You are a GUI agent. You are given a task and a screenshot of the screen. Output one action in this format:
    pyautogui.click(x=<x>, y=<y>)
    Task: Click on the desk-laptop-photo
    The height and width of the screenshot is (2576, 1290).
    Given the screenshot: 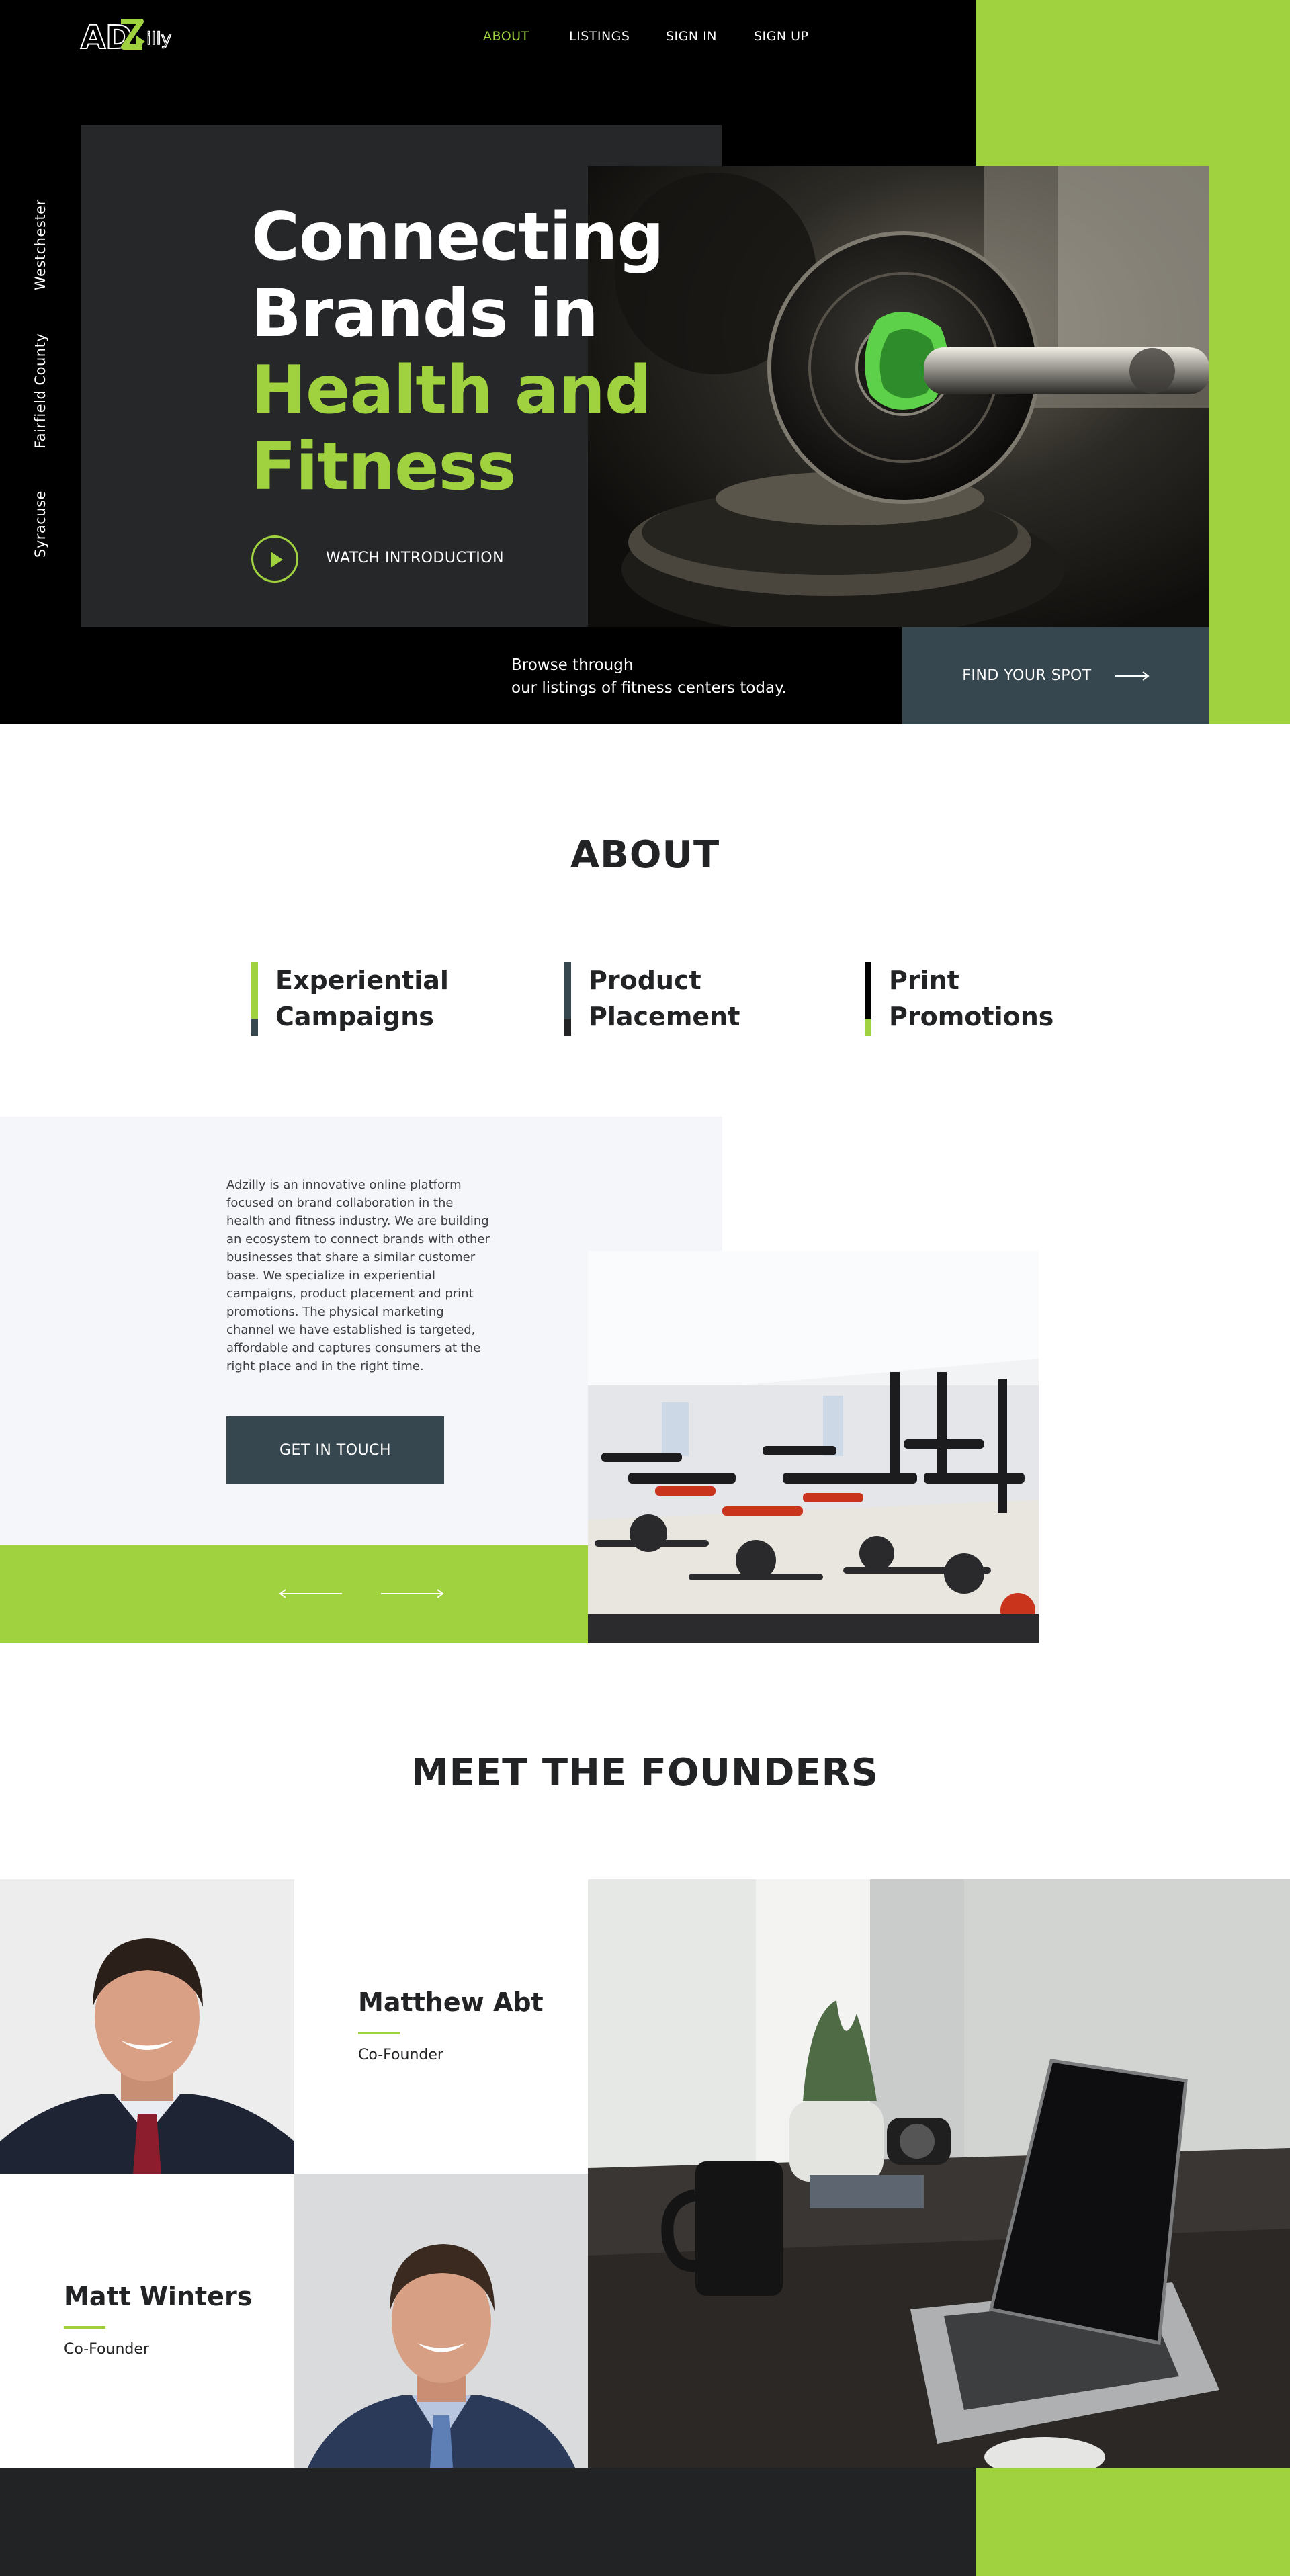 What is the action you would take?
    pyautogui.click(x=939, y=2173)
    